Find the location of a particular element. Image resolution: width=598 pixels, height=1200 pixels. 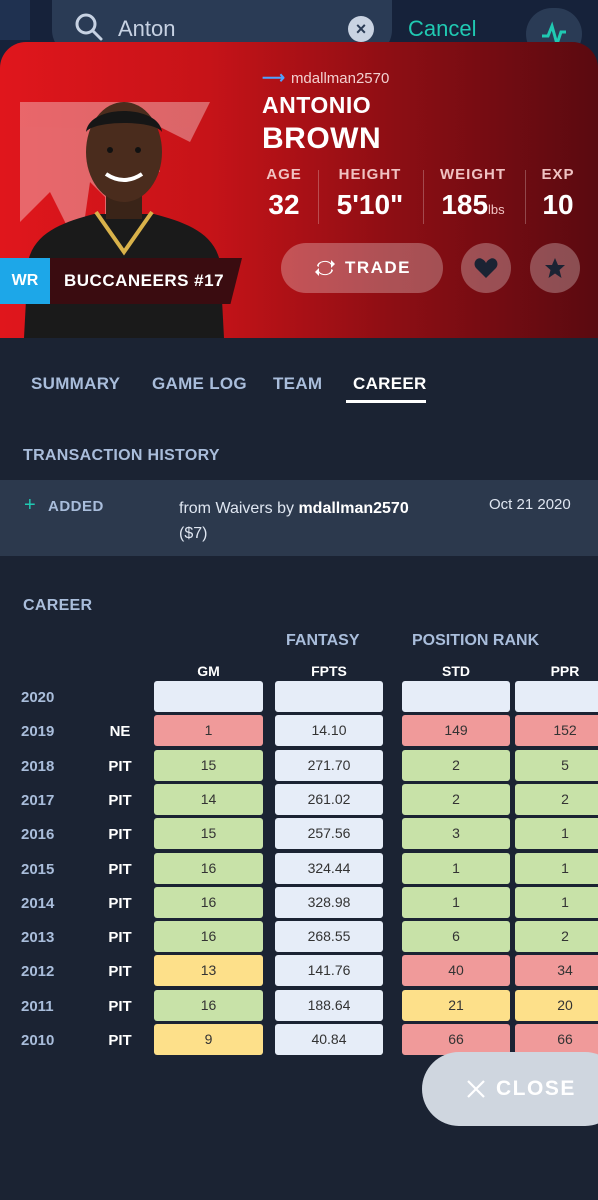

career-gm-cell: 9 is located at coordinates (208, 1039).